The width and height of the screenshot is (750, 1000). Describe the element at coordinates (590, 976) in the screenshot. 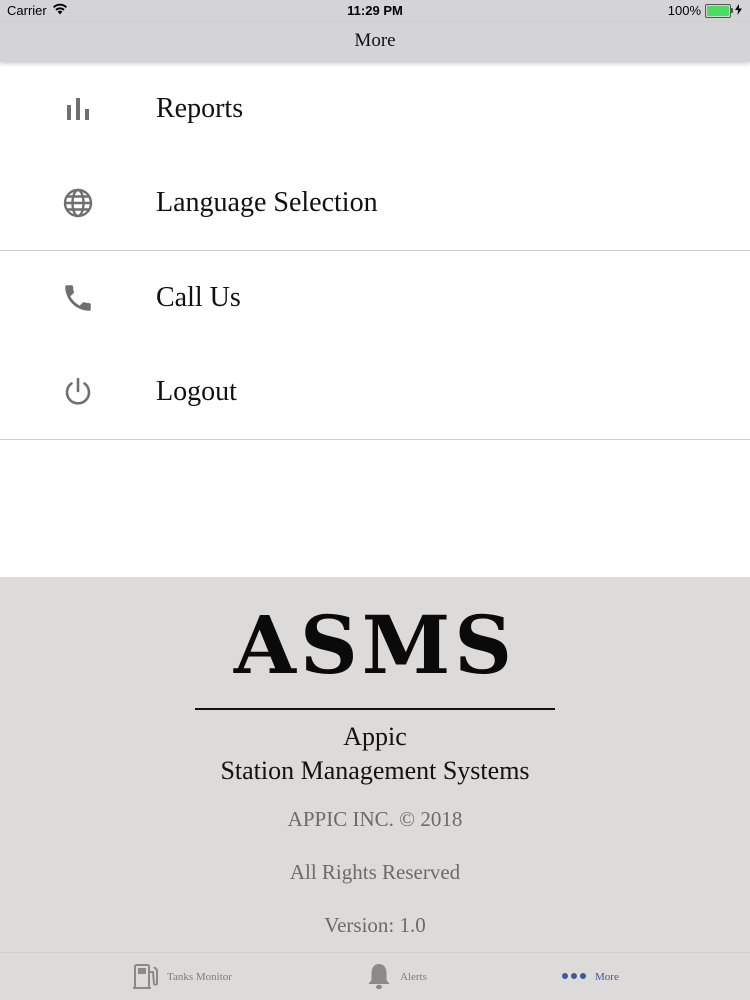

I see `tab-more: More` at that location.